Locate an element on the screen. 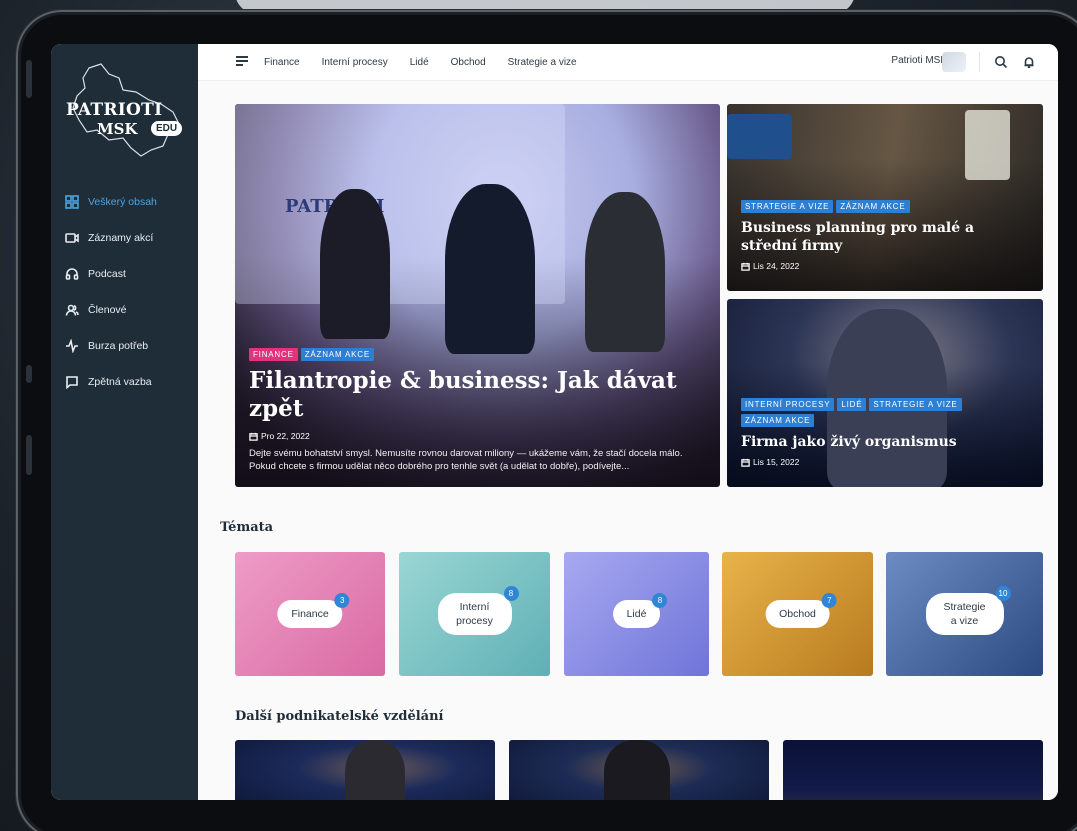  sidebar-item-members: Členové is located at coordinates (124, 310).